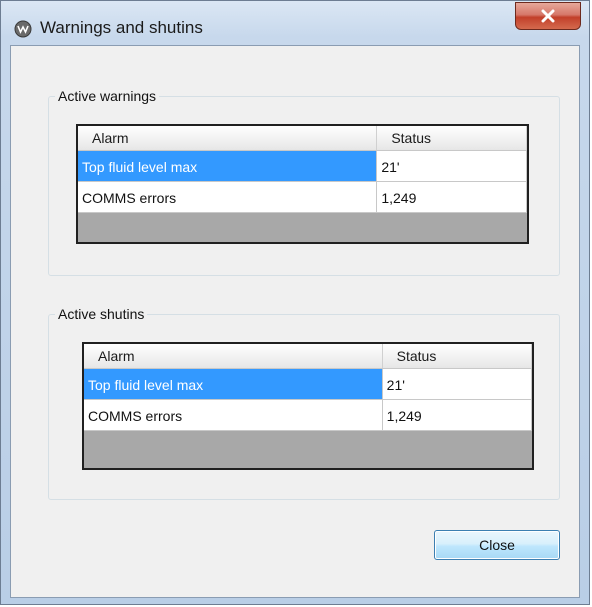  What do you see at coordinates (107, 96) in the screenshot?
I see `active-warnings-label: Active warnings` at bounding box center [107, 96].